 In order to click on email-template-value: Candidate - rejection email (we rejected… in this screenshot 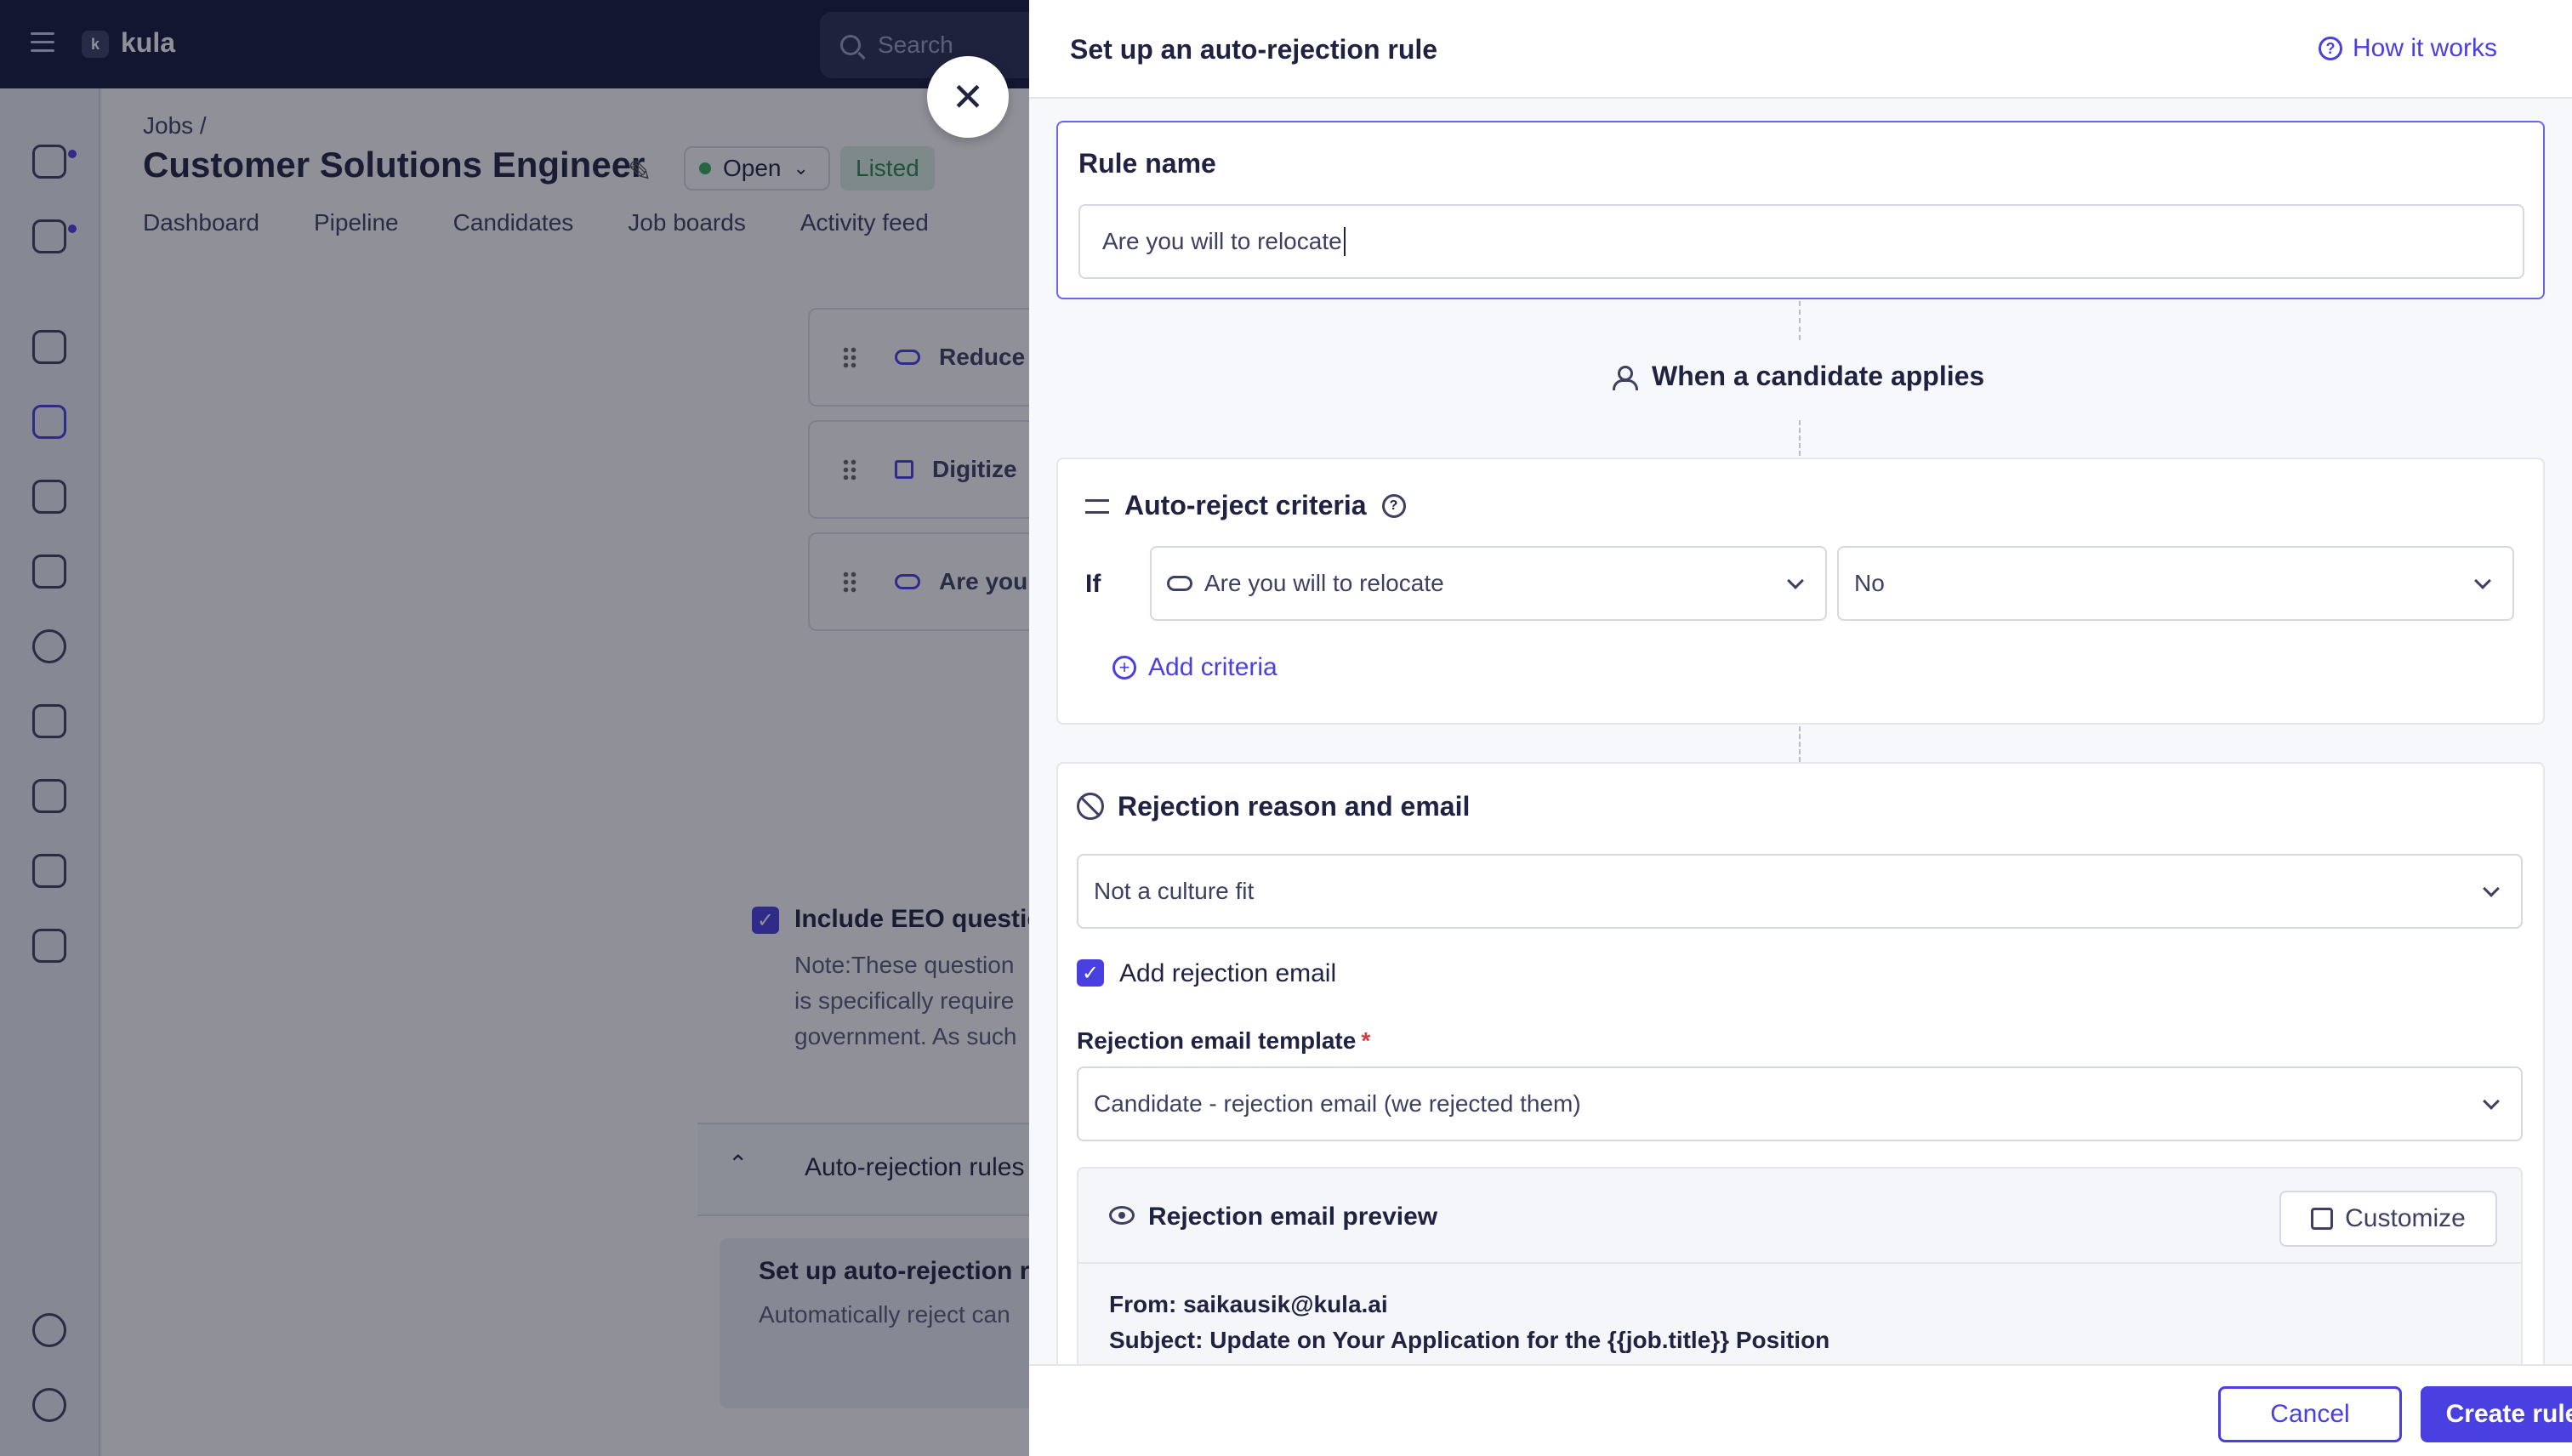, I will do `click(1338, 1103)`.